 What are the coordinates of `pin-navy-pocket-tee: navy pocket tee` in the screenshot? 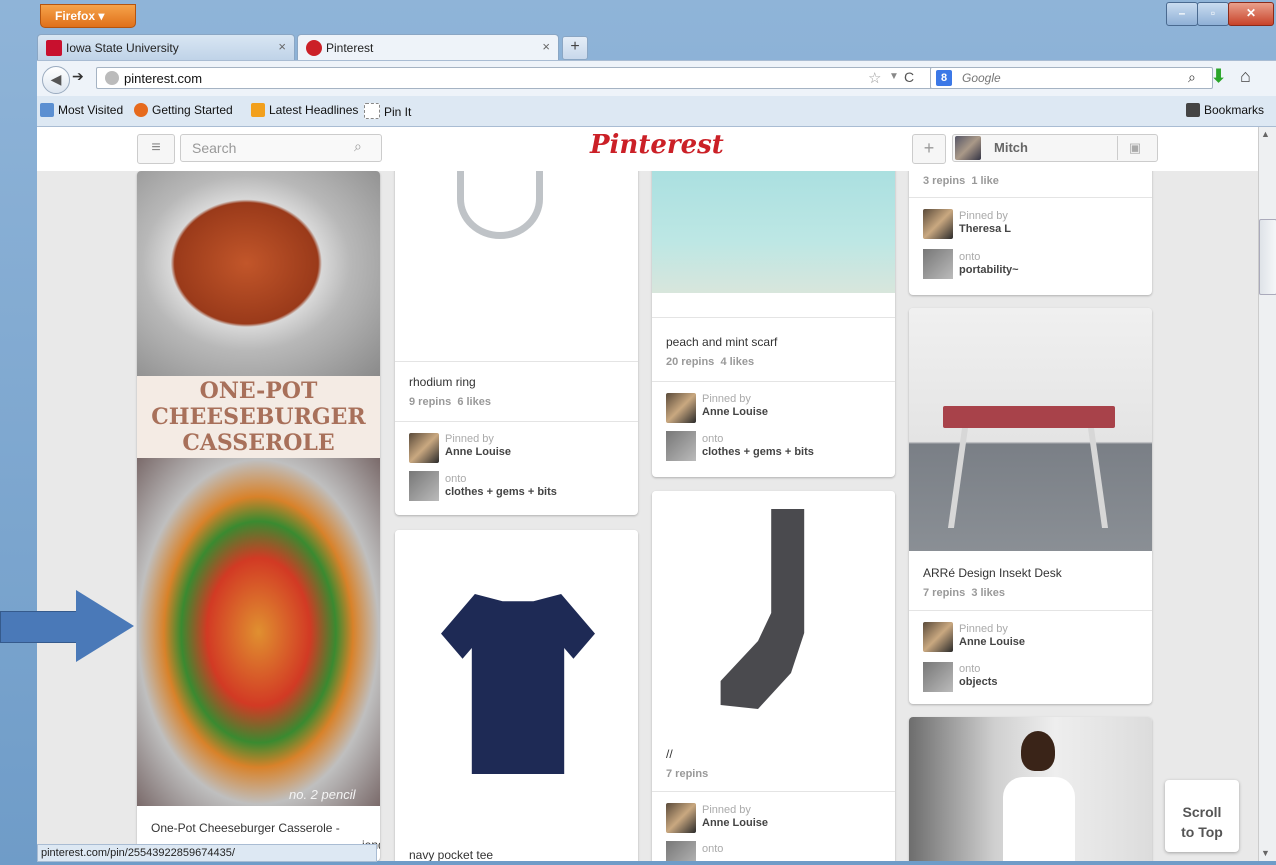 It's located at (516, 695).